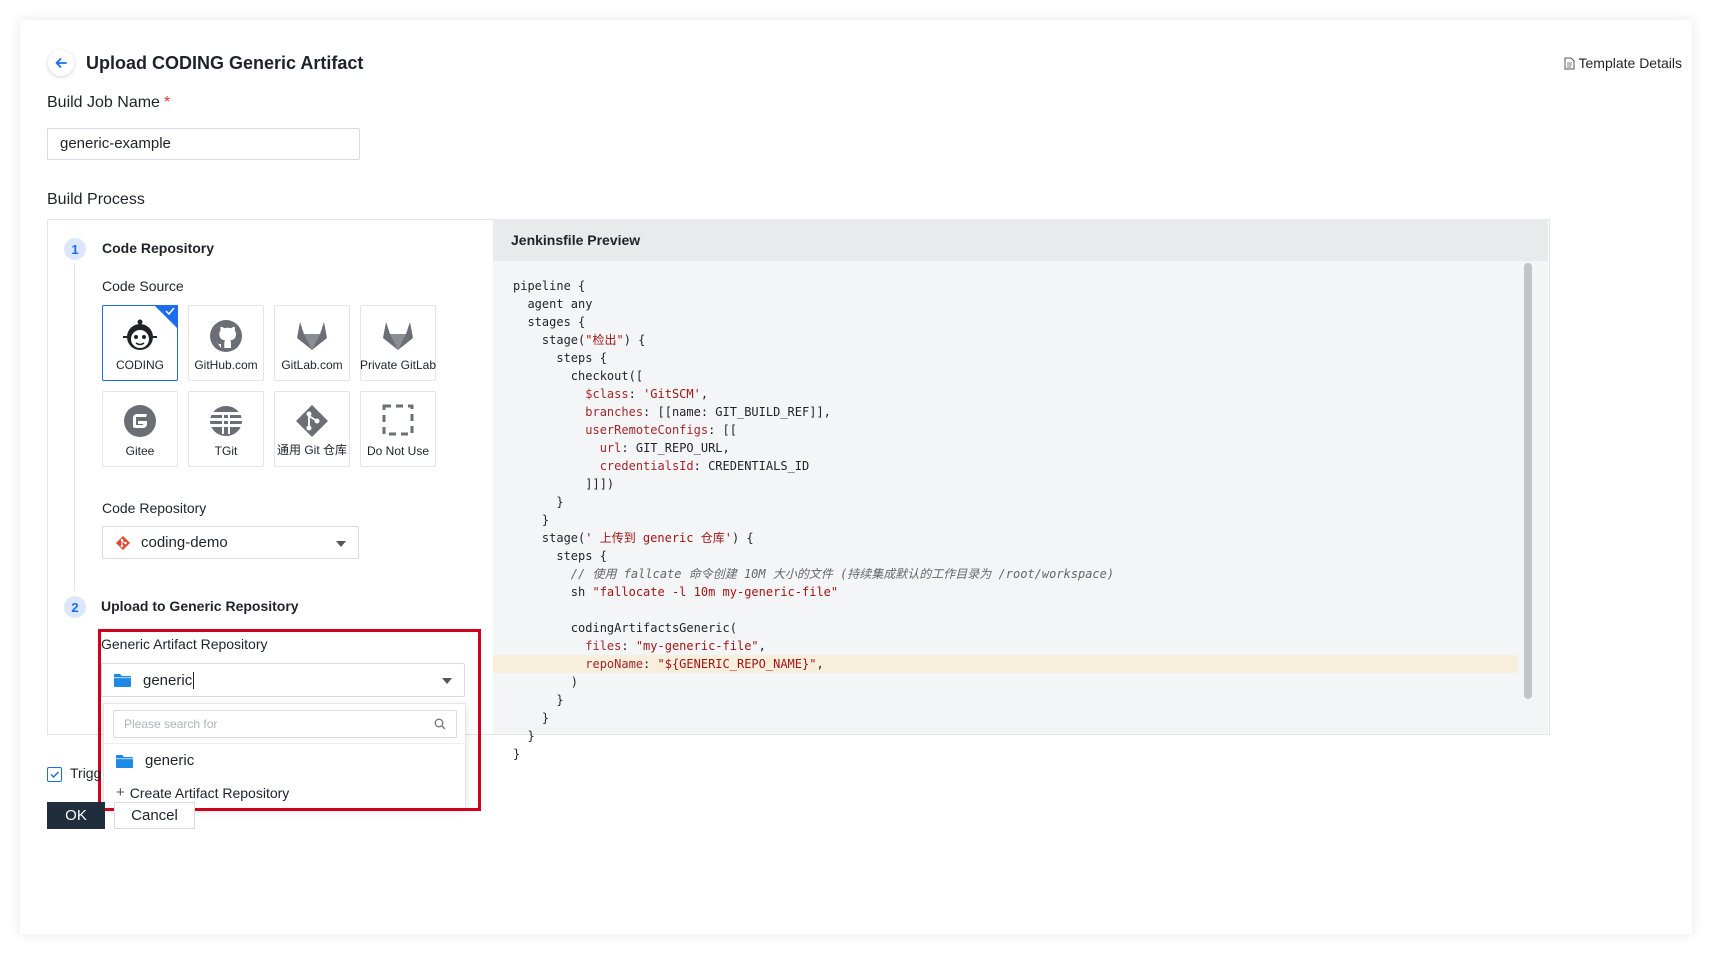 This screenshot has height=954, width=1712. I want to click on code-source-label: Code Source, so click(143, 286).